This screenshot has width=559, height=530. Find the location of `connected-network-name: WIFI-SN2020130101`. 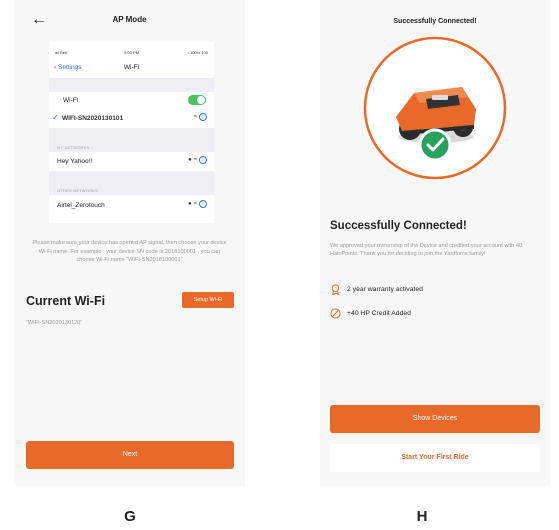

connected-network-name: WIFI-SN2020130101 is located at coordinates (93, 118).